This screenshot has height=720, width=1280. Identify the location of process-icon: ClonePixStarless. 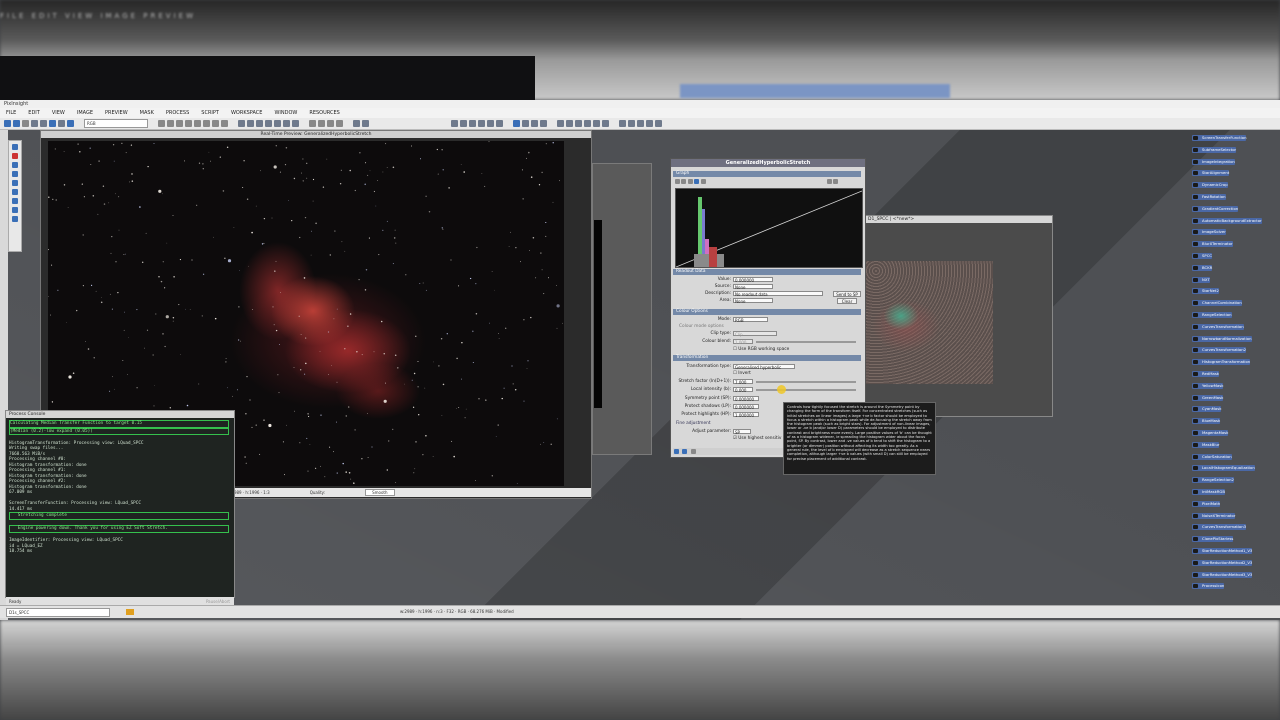
(1213, 539).